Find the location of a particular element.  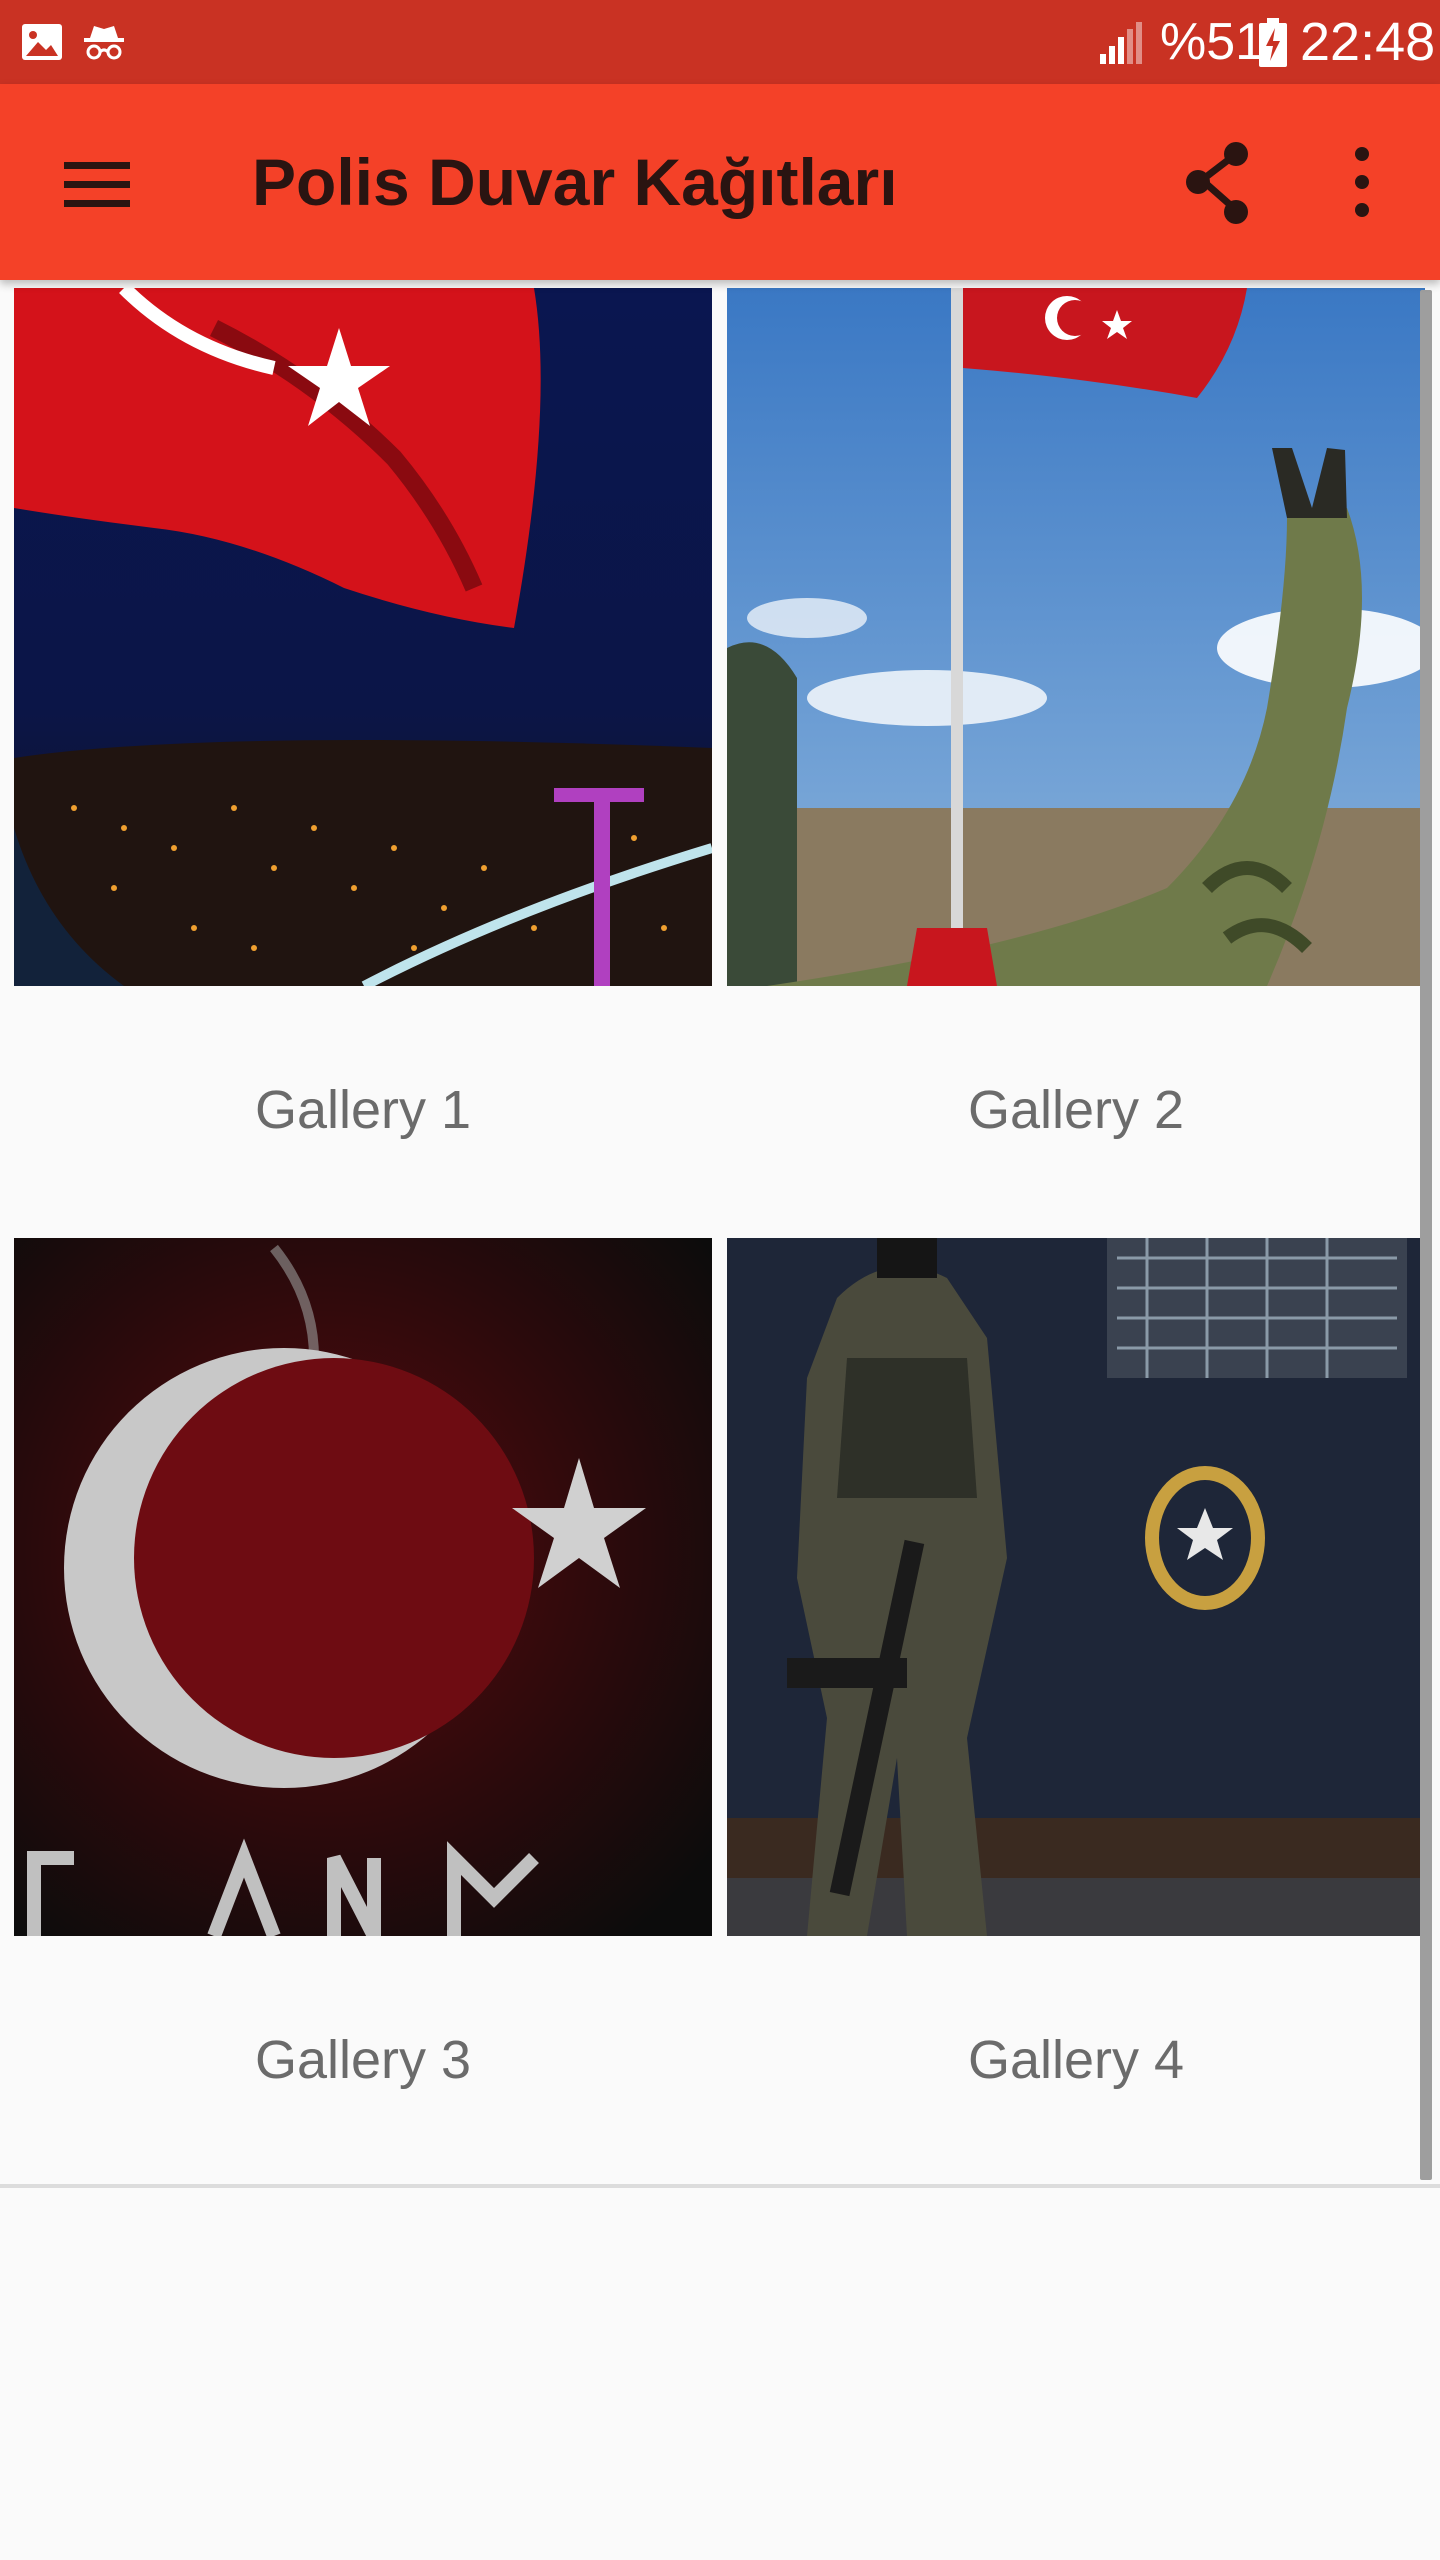

gallery-label-3: Gallery 3 is located at coordinates (363, 2060).